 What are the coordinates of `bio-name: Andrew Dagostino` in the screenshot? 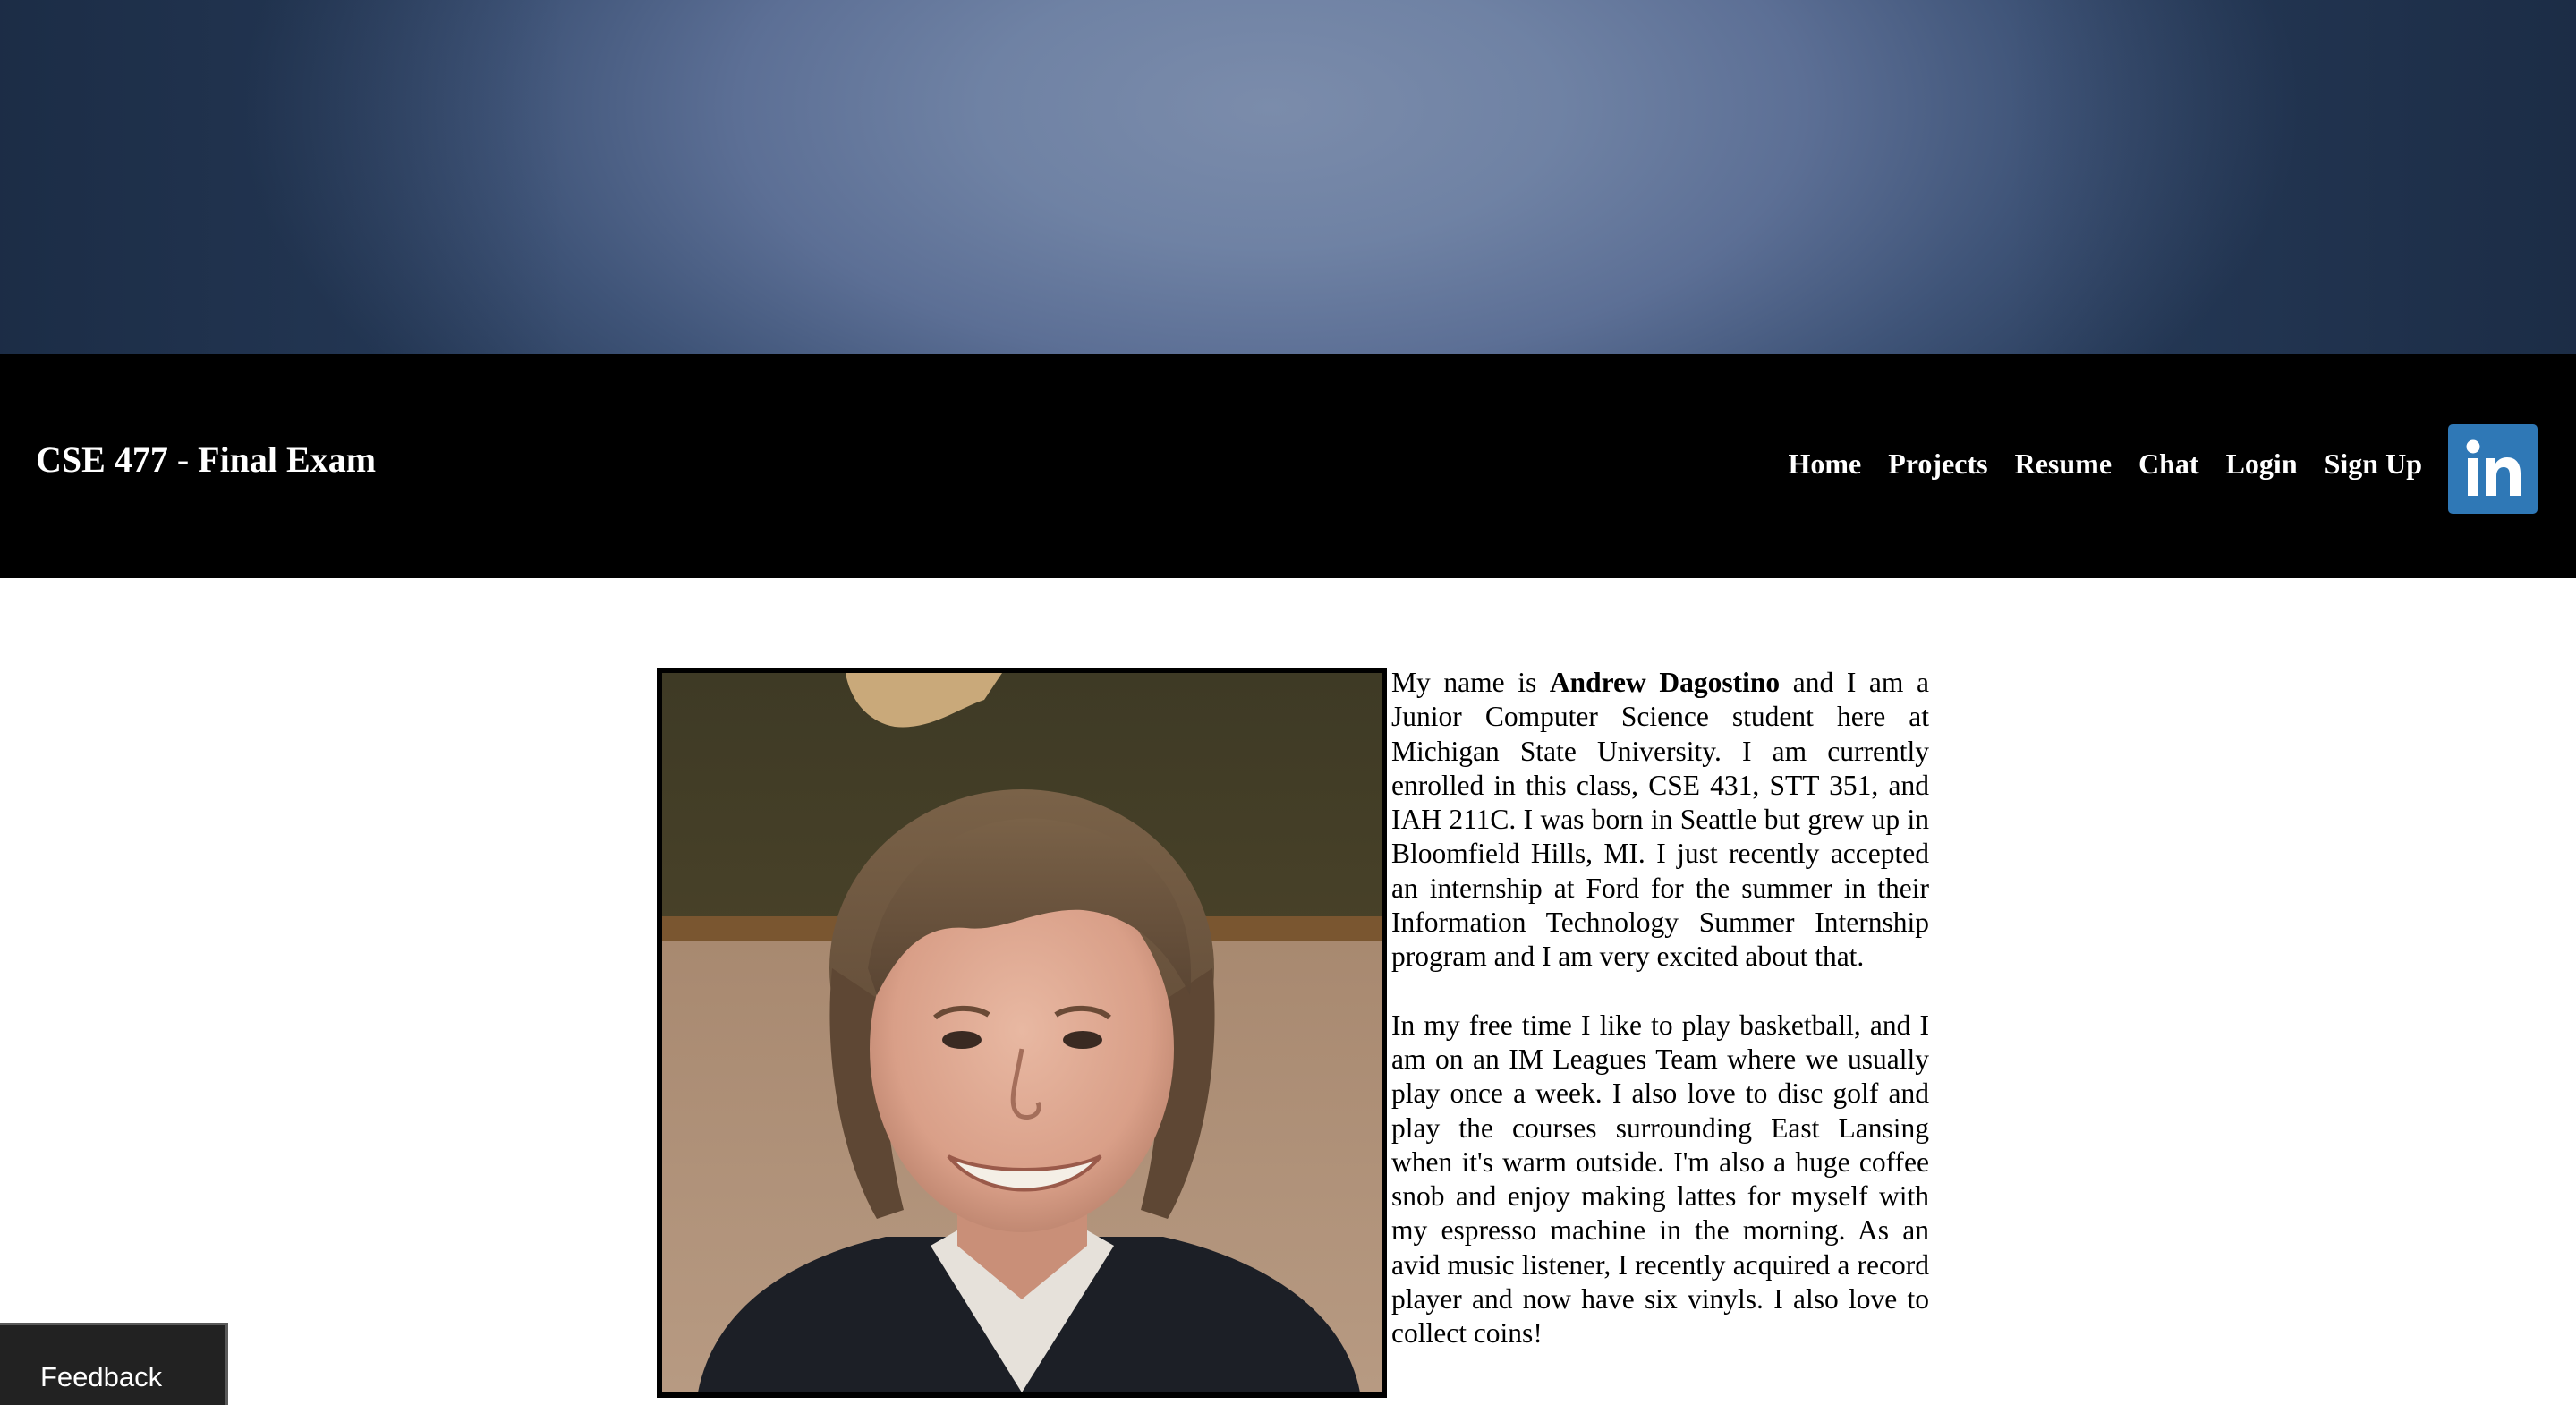 It's located at (1665, 682).